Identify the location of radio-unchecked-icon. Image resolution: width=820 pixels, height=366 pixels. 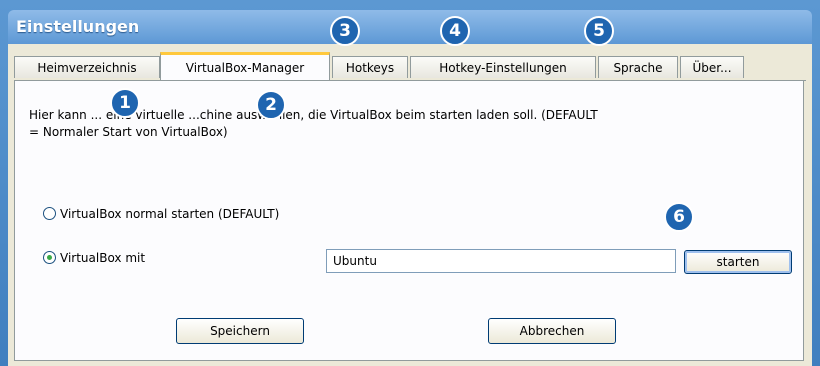
(49, 213).